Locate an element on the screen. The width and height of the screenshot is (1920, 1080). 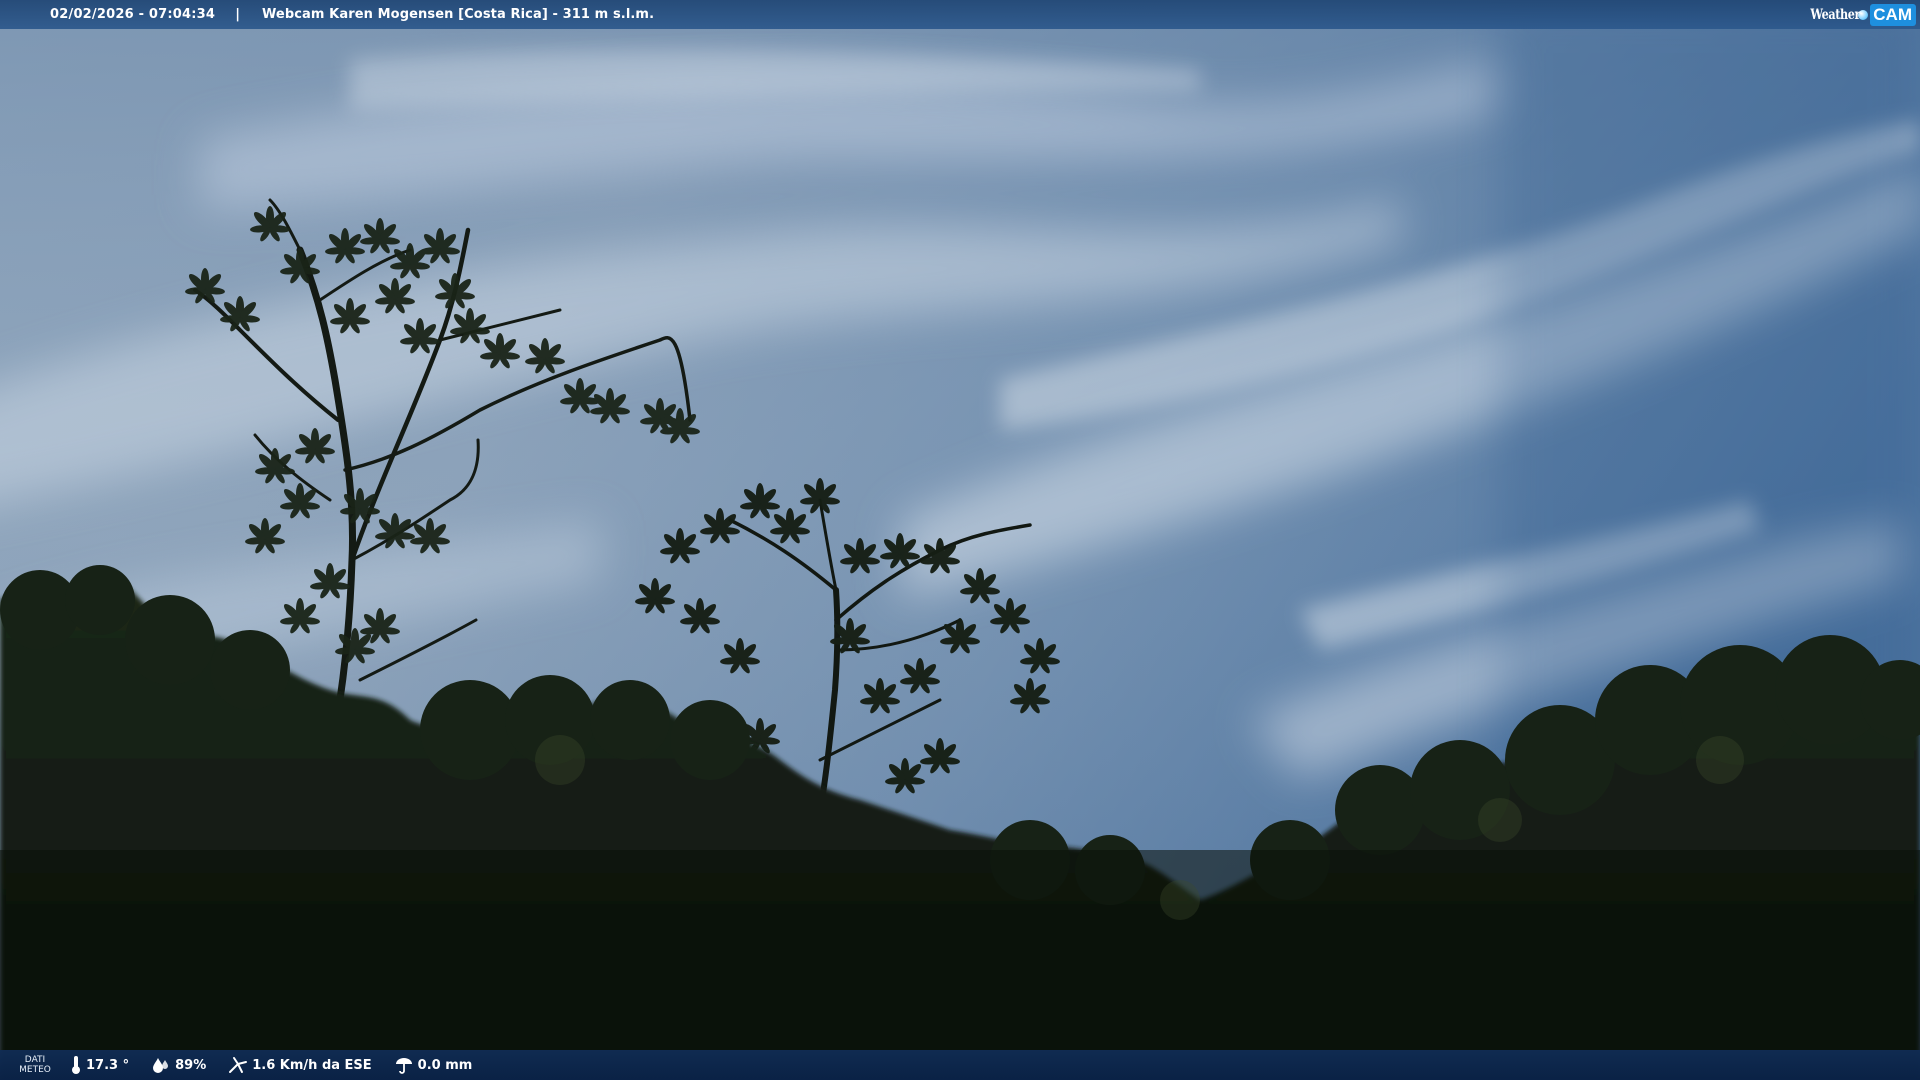
timestamp: 02/02/2026 - 07:04:34 is located at coordinates (133, 14).